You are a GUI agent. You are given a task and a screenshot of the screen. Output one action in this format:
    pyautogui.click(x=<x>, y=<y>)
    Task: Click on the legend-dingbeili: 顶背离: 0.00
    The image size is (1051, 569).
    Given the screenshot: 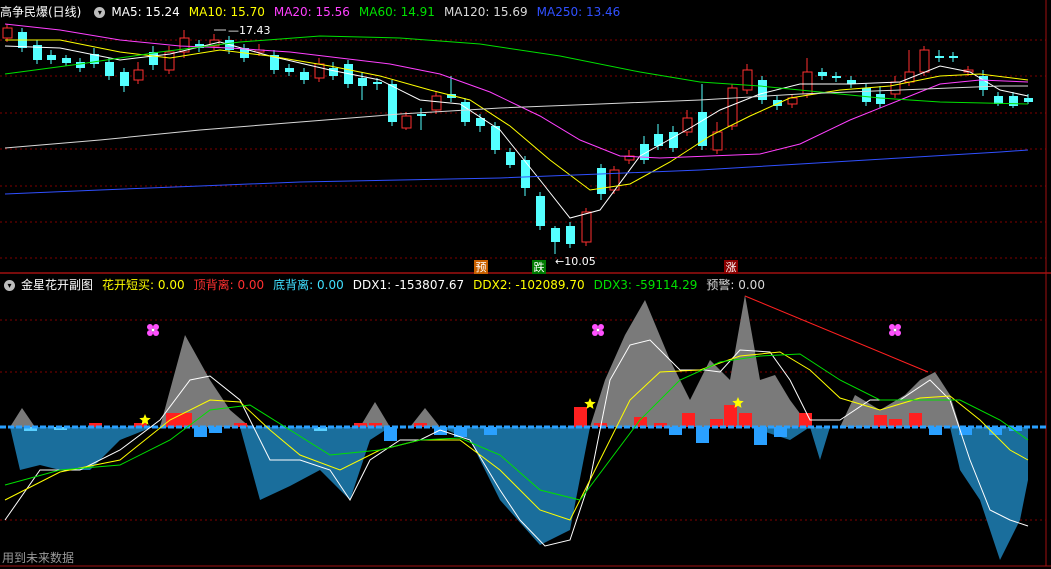 What is the action you would take?
    pyautogui.click(x=229, y=285)
    